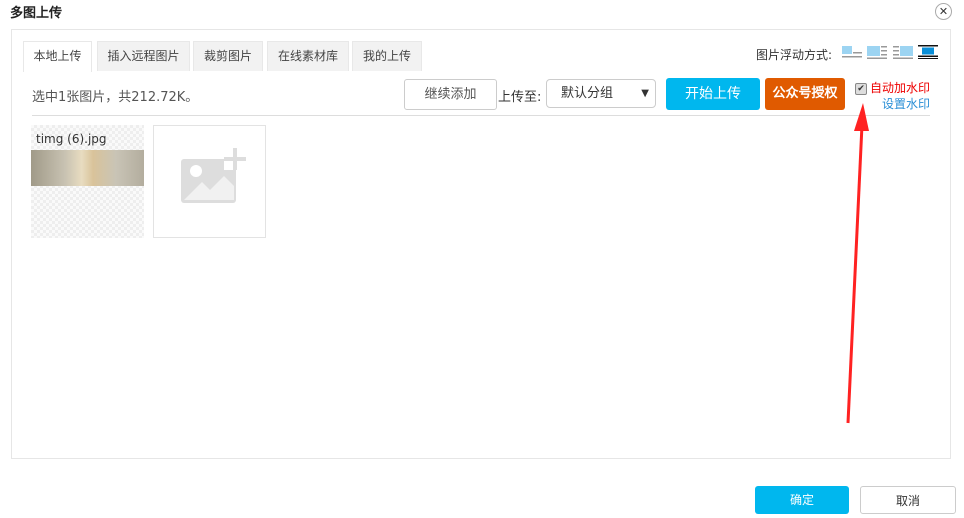 This screenshot has height=518, width=964. What do you see at coordinates (877, 52) in the screenshot?
I see `float-right-icon` at bounding box center [877, 52].